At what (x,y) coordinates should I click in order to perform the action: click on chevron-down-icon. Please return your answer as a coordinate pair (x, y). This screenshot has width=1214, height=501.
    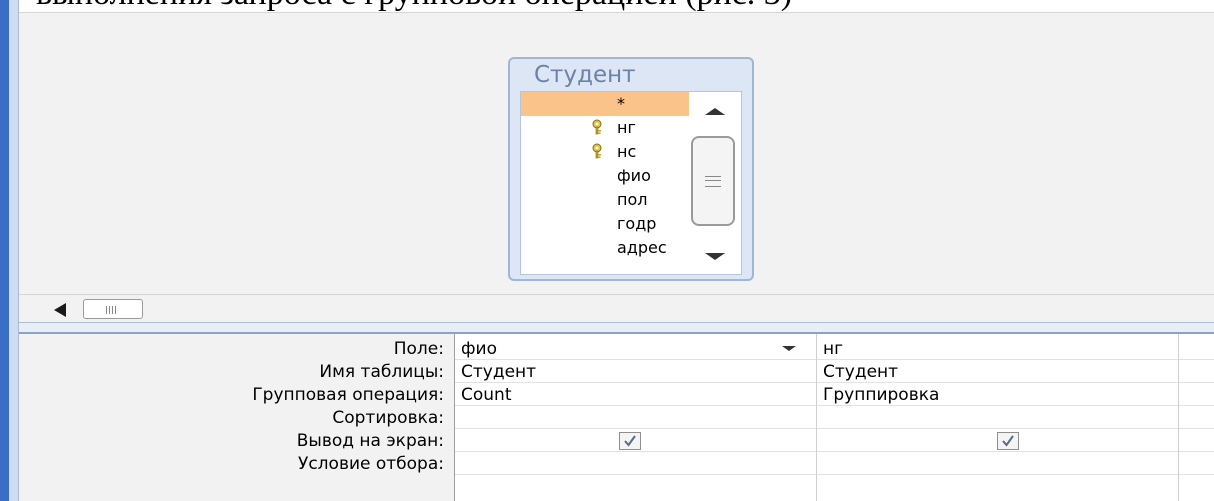
    Looking at the image, I should click on (789, 348).